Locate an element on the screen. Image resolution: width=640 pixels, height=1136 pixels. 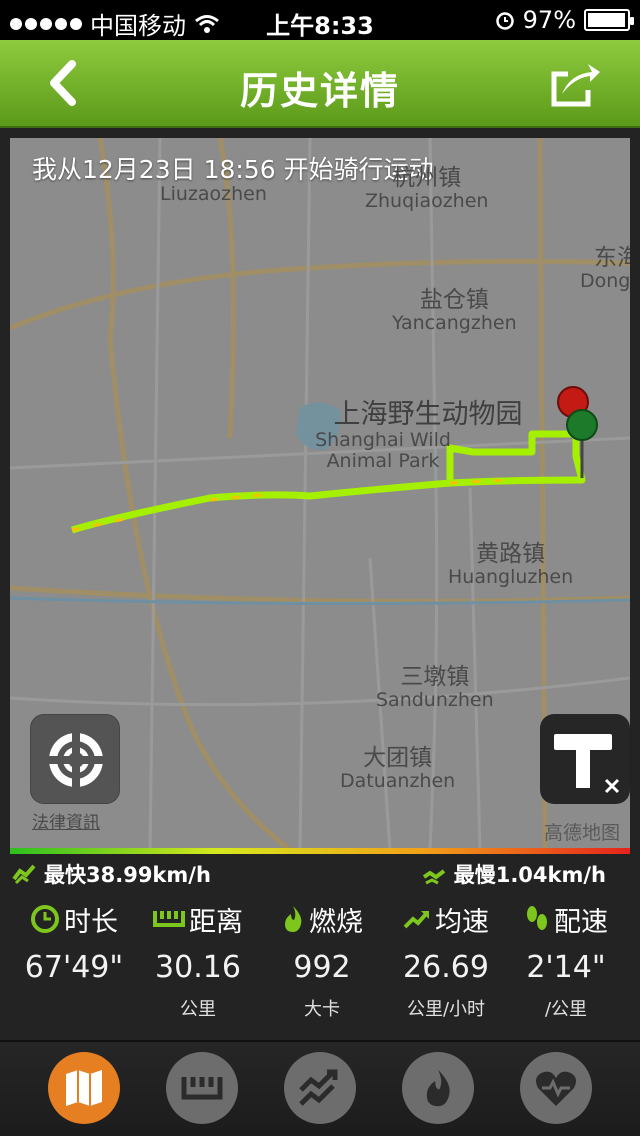
map-icon is located at coordinates (84, 1088).